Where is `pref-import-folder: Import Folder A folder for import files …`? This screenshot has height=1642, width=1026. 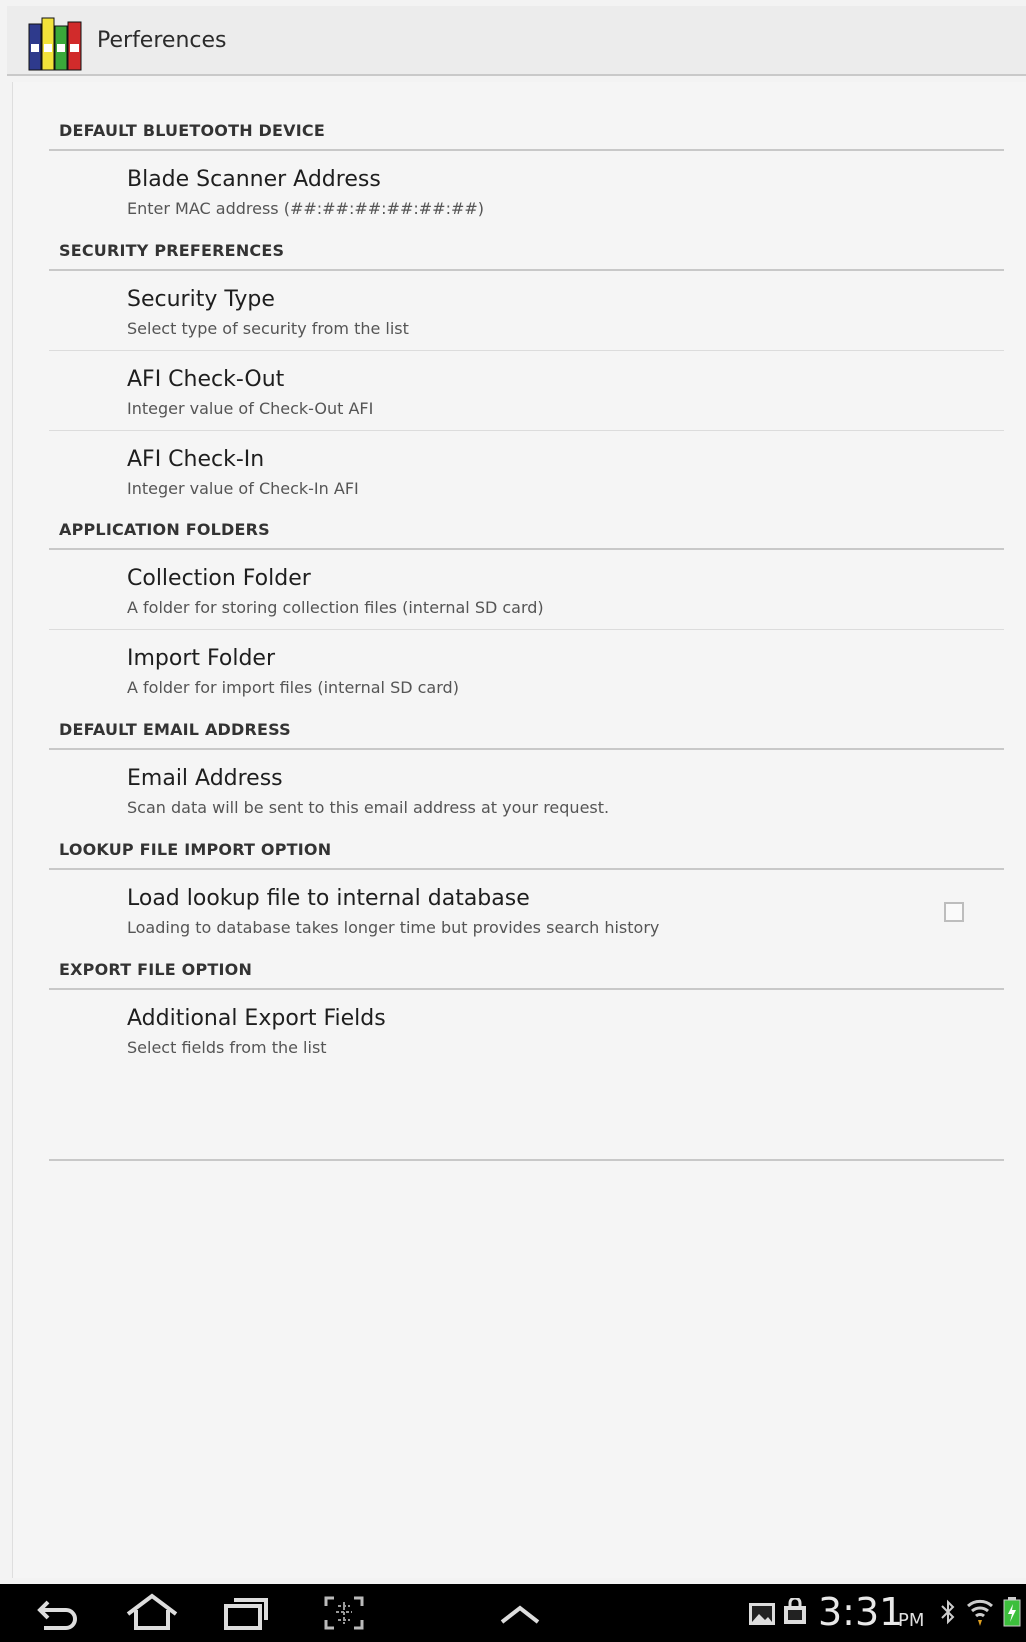
pref-import-folder: Import Folder A folder for import files … is located at coordinates (526, 670).